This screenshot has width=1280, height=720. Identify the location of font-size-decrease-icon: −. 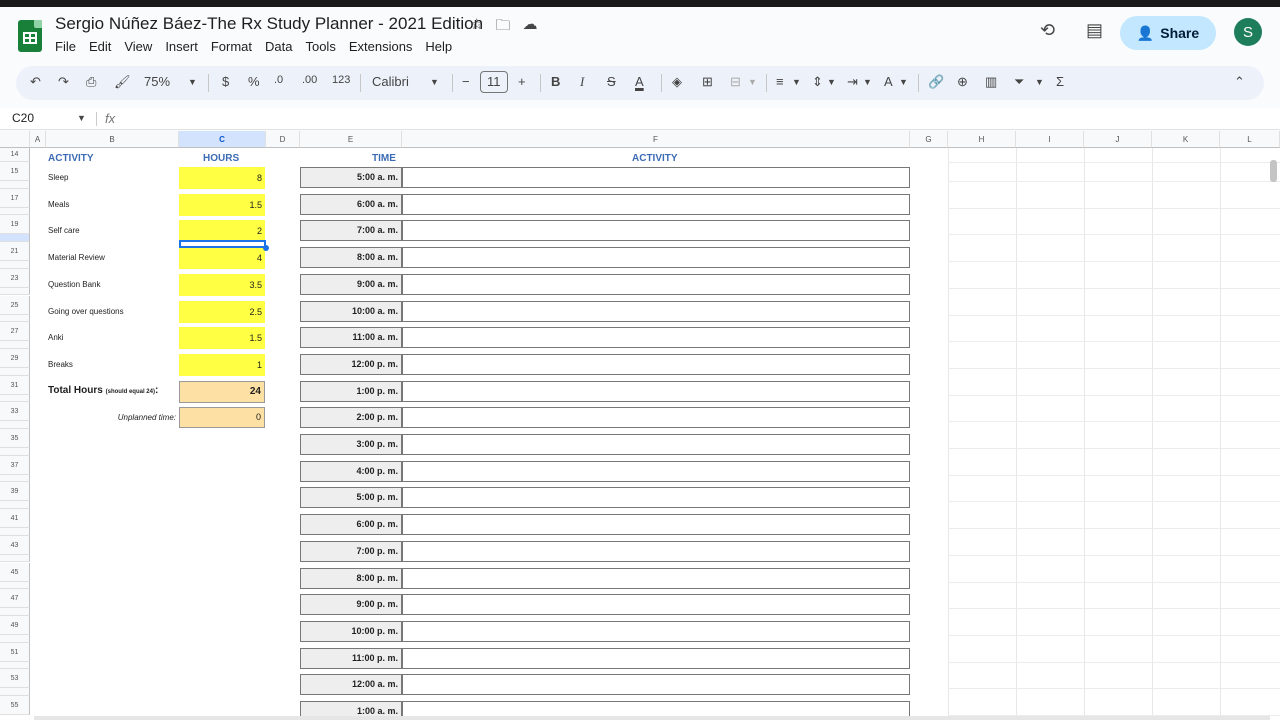
(466, 81).